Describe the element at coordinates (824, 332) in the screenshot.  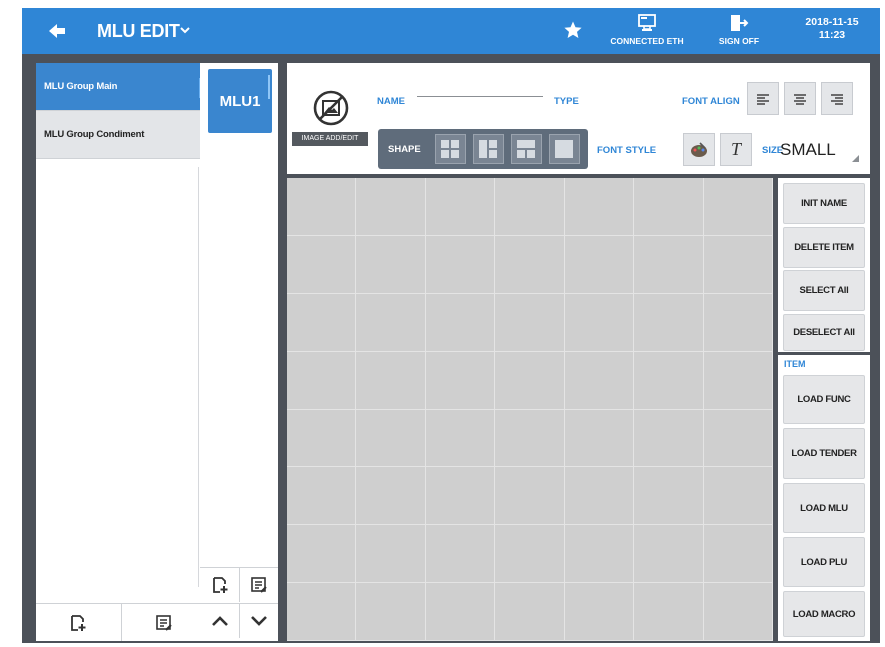
I see `deselect-all-button: DESELECT All` at that location.